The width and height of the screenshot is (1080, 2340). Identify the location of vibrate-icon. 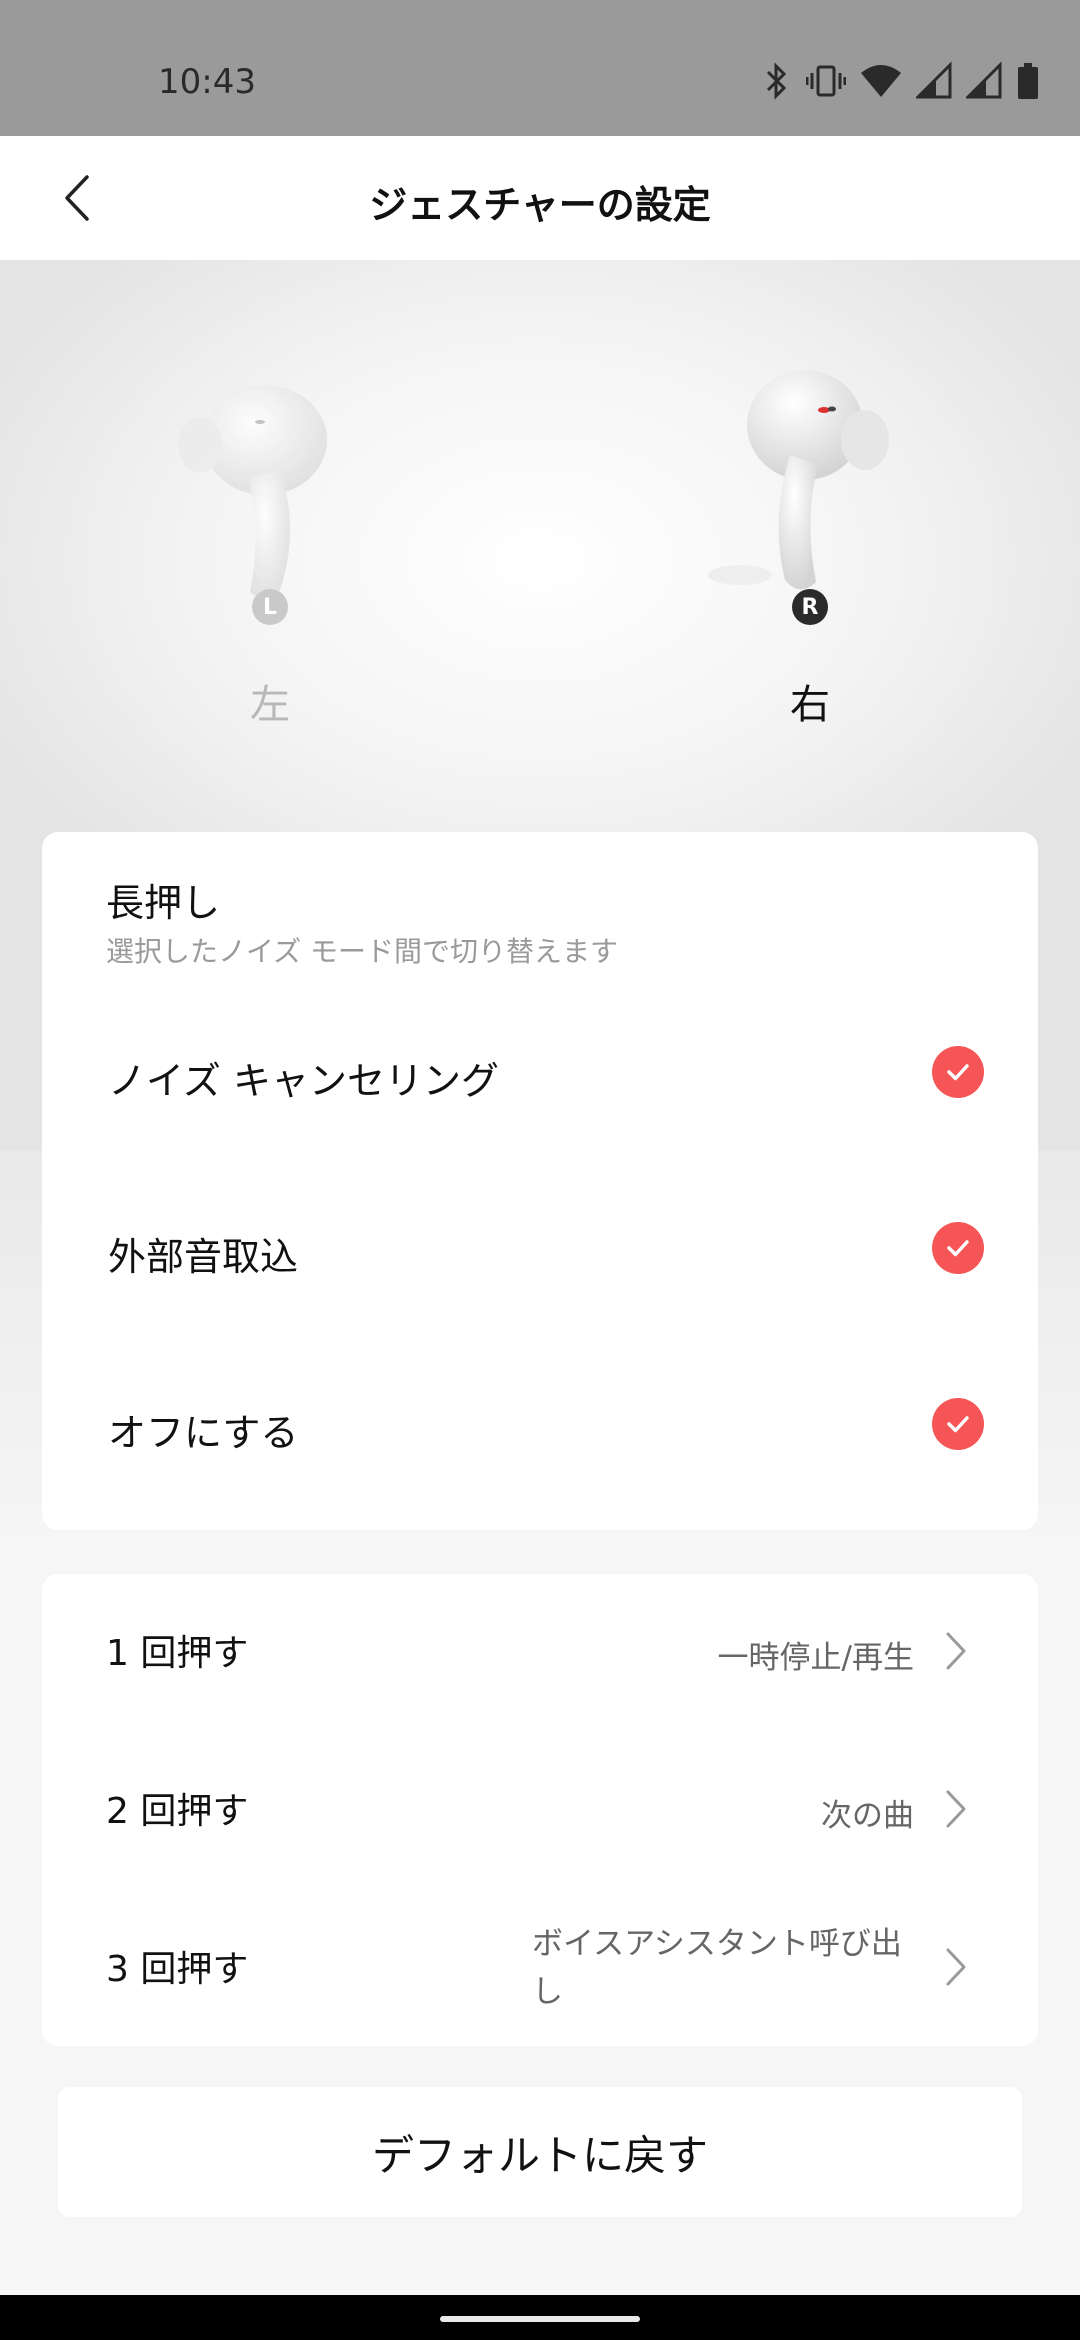
(826, 81).